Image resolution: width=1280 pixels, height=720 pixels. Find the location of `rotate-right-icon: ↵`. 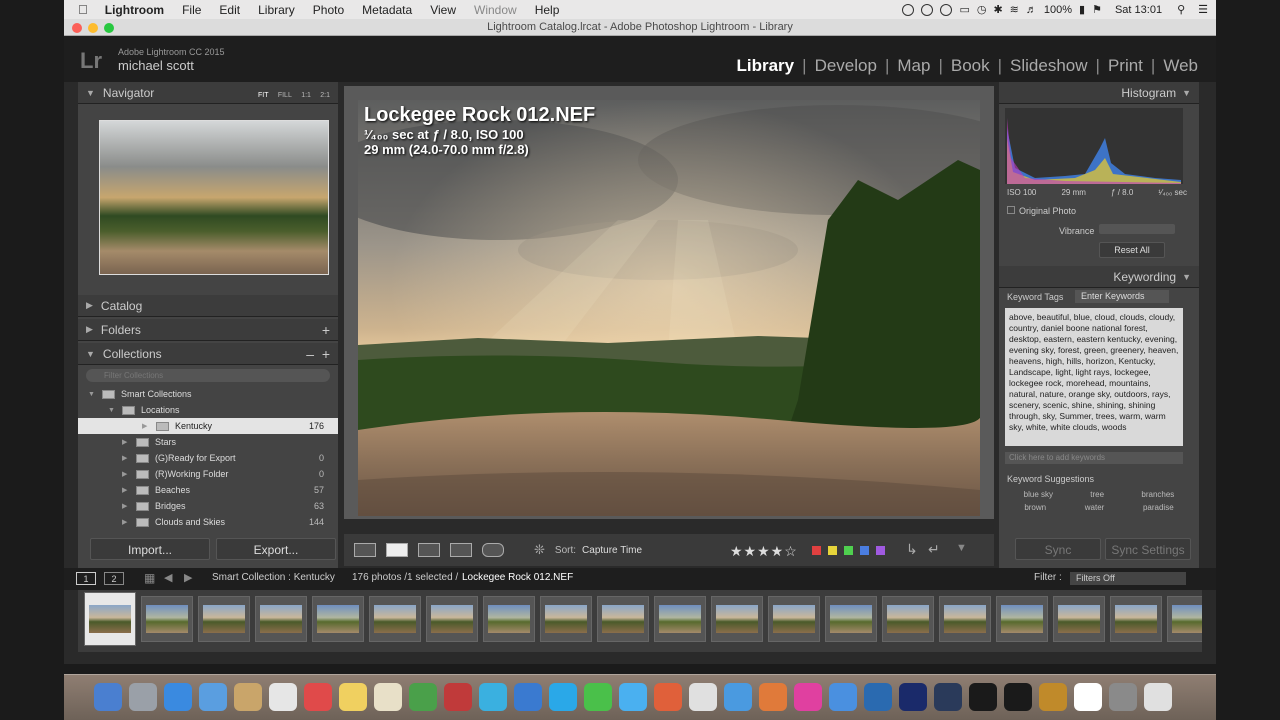

rotate-right-icon: ↵ is located at coordinates (934, 549).